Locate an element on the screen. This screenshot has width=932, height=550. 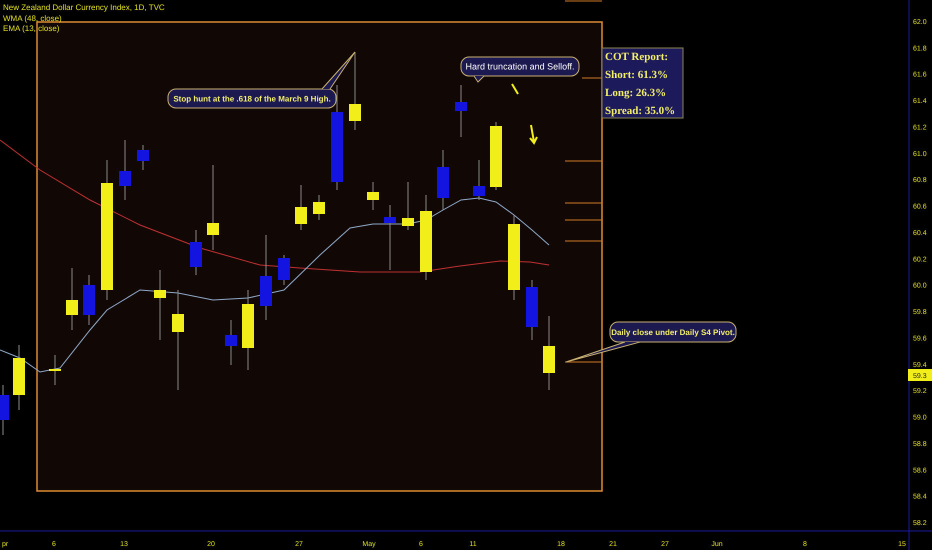
indicator-label: EMA (13, close) is located at coordinates (31, 28).